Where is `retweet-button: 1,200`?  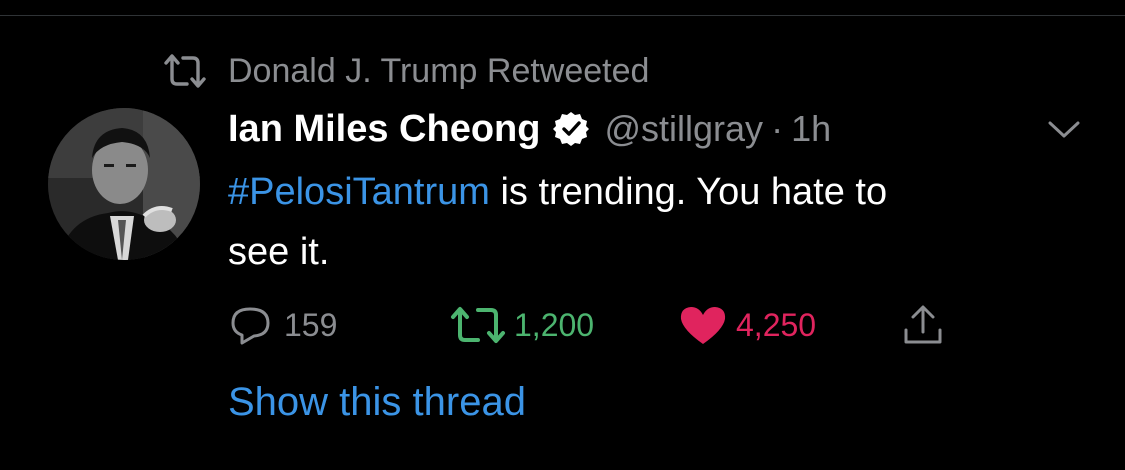
retweet-button: 1,200 is located at coordinates (522, 325).